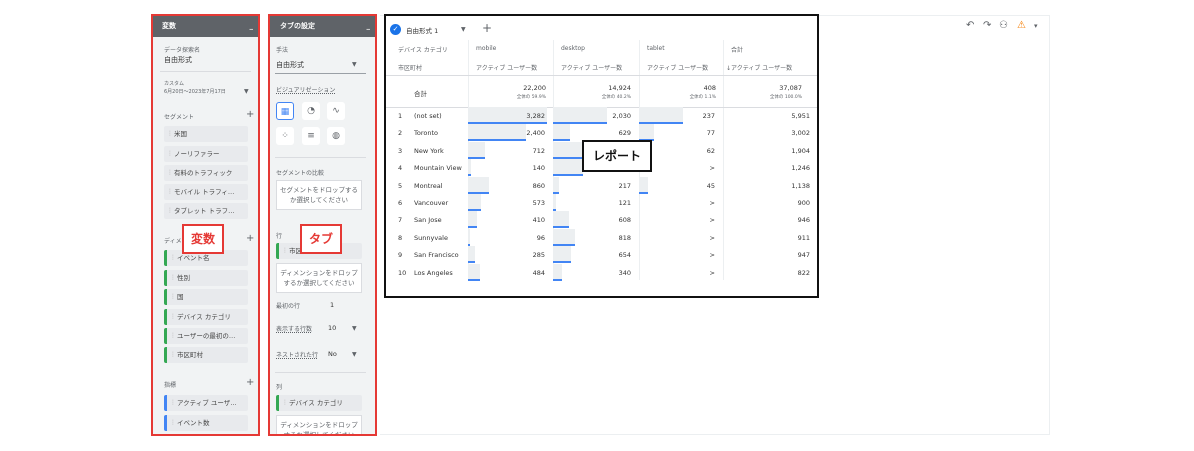 Image resolution: width=1194 pixels, height=451 pixels. I want to click on warning-icon: ⚠, so click(1021, 25).